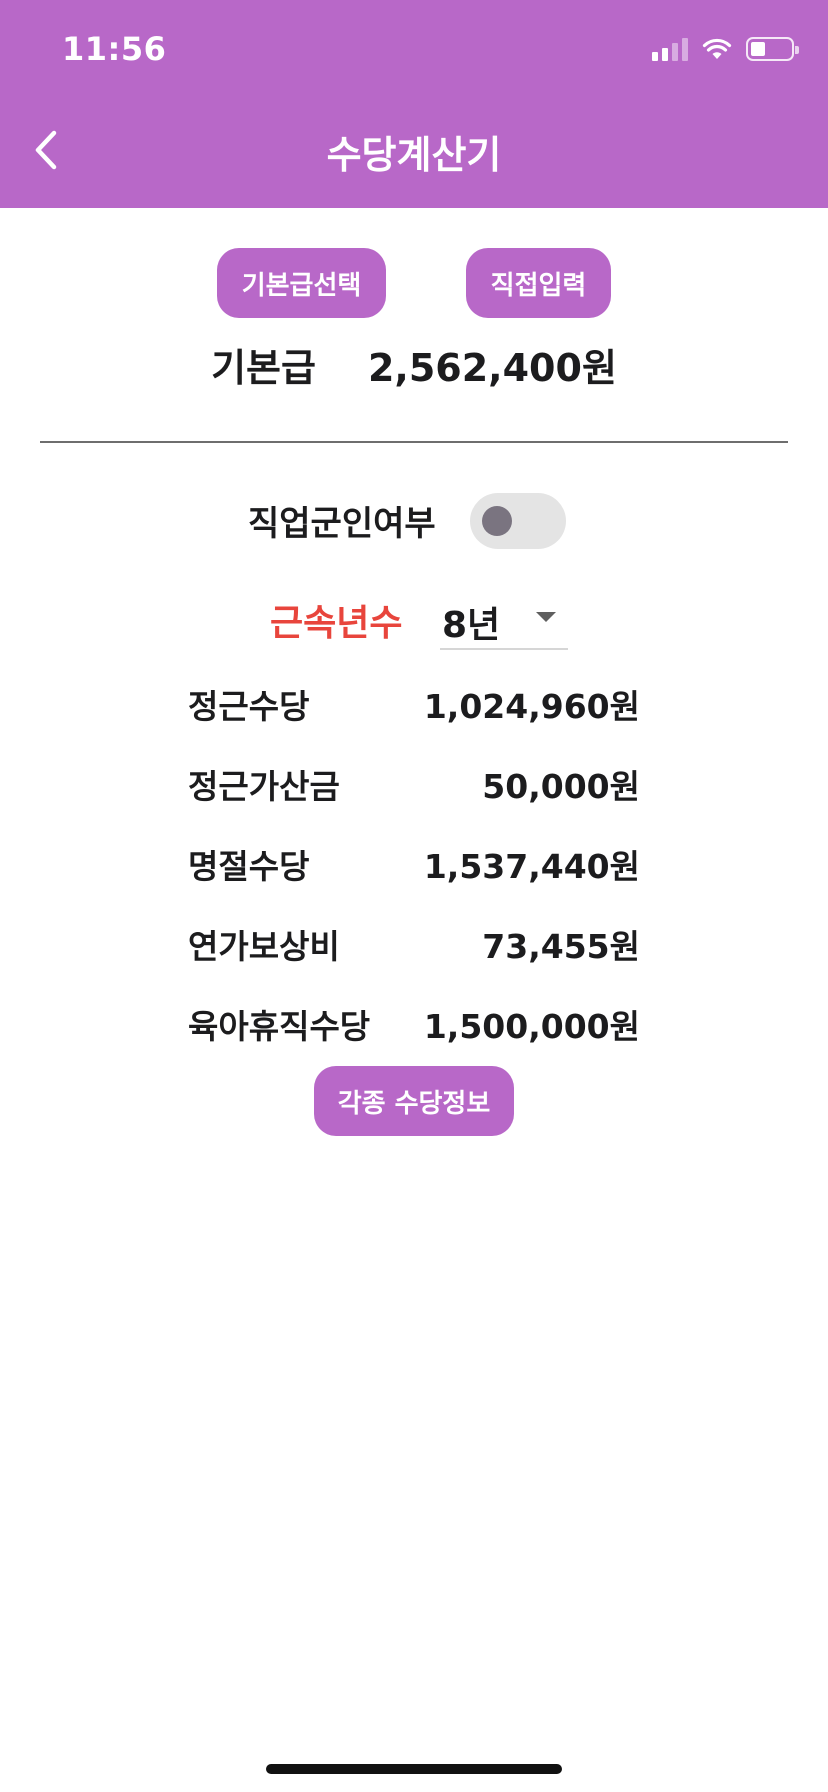 The image size is (828, 1792). What do you see at coordinates (471, 625) in the screenshot?
I see `service-years-value: 8년` at bounding box center [471, 625].